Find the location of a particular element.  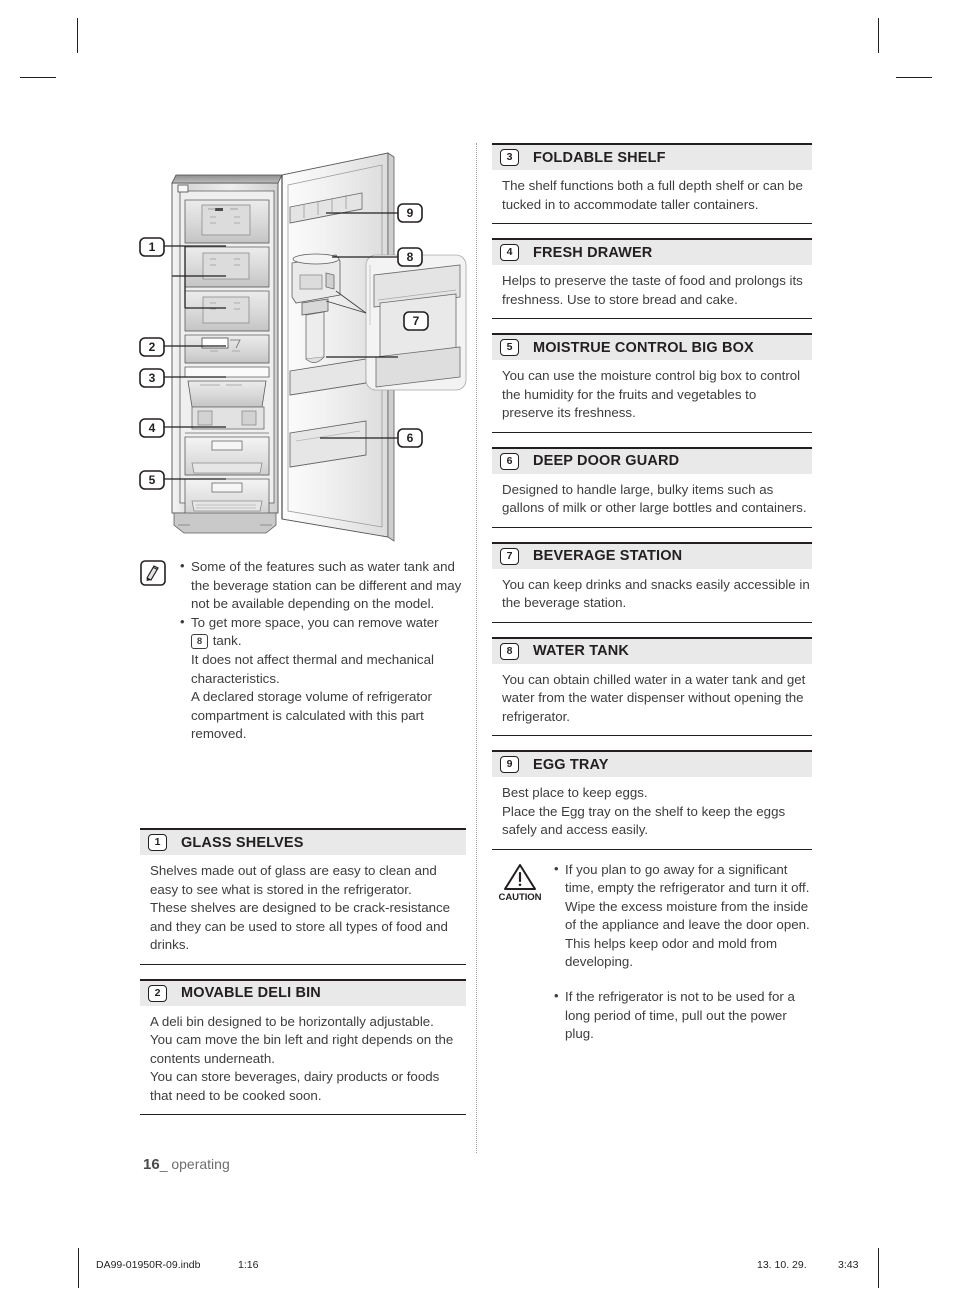

svg-text: 5 is located at coordinates (152, 480).